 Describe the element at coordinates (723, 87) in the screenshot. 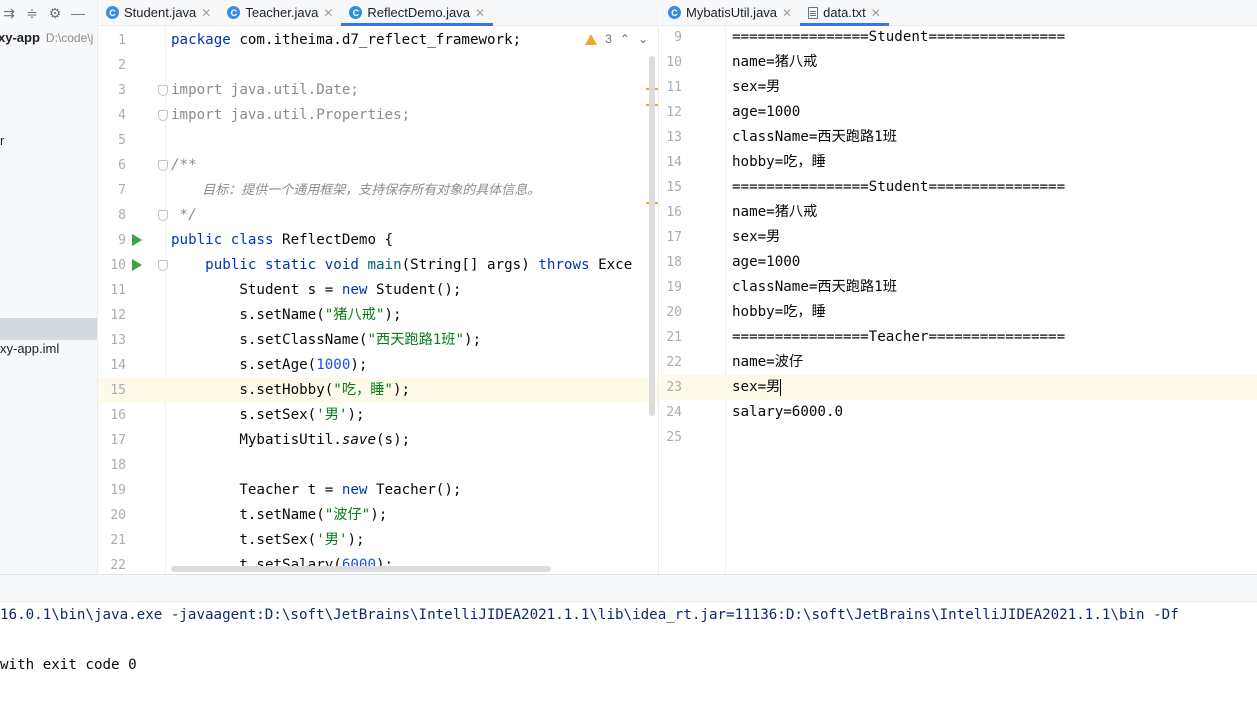

I see `text-line: 11 sex=男` at that location.